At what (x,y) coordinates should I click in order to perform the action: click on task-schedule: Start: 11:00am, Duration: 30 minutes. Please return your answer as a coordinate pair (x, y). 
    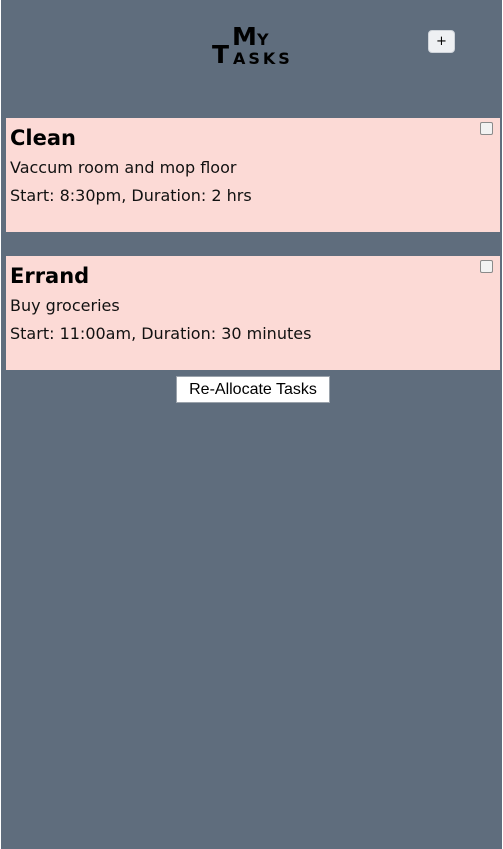
    Looking at the image, I should click on (161, 333).